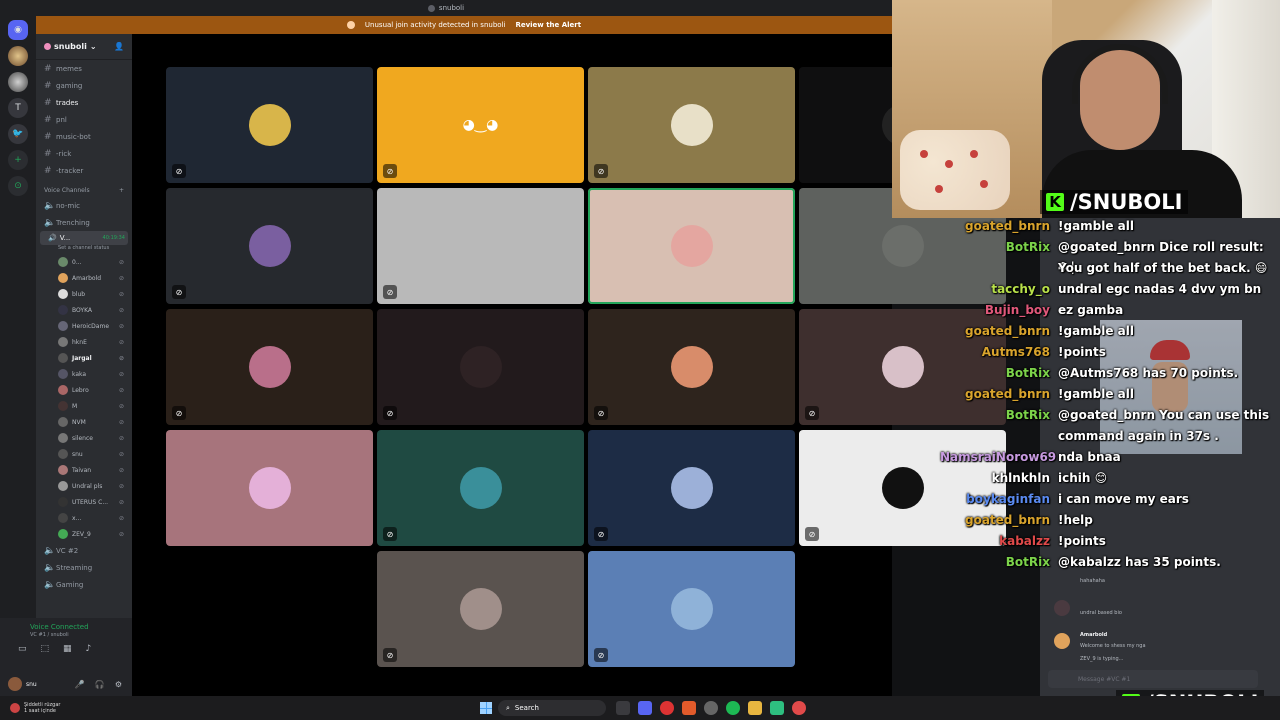 The height and width of the screenshot is (720, 1280). Describe the element at coordinates (84, 470) in the screenshot. I see `voice-member: Taivan ⊘` at that location.